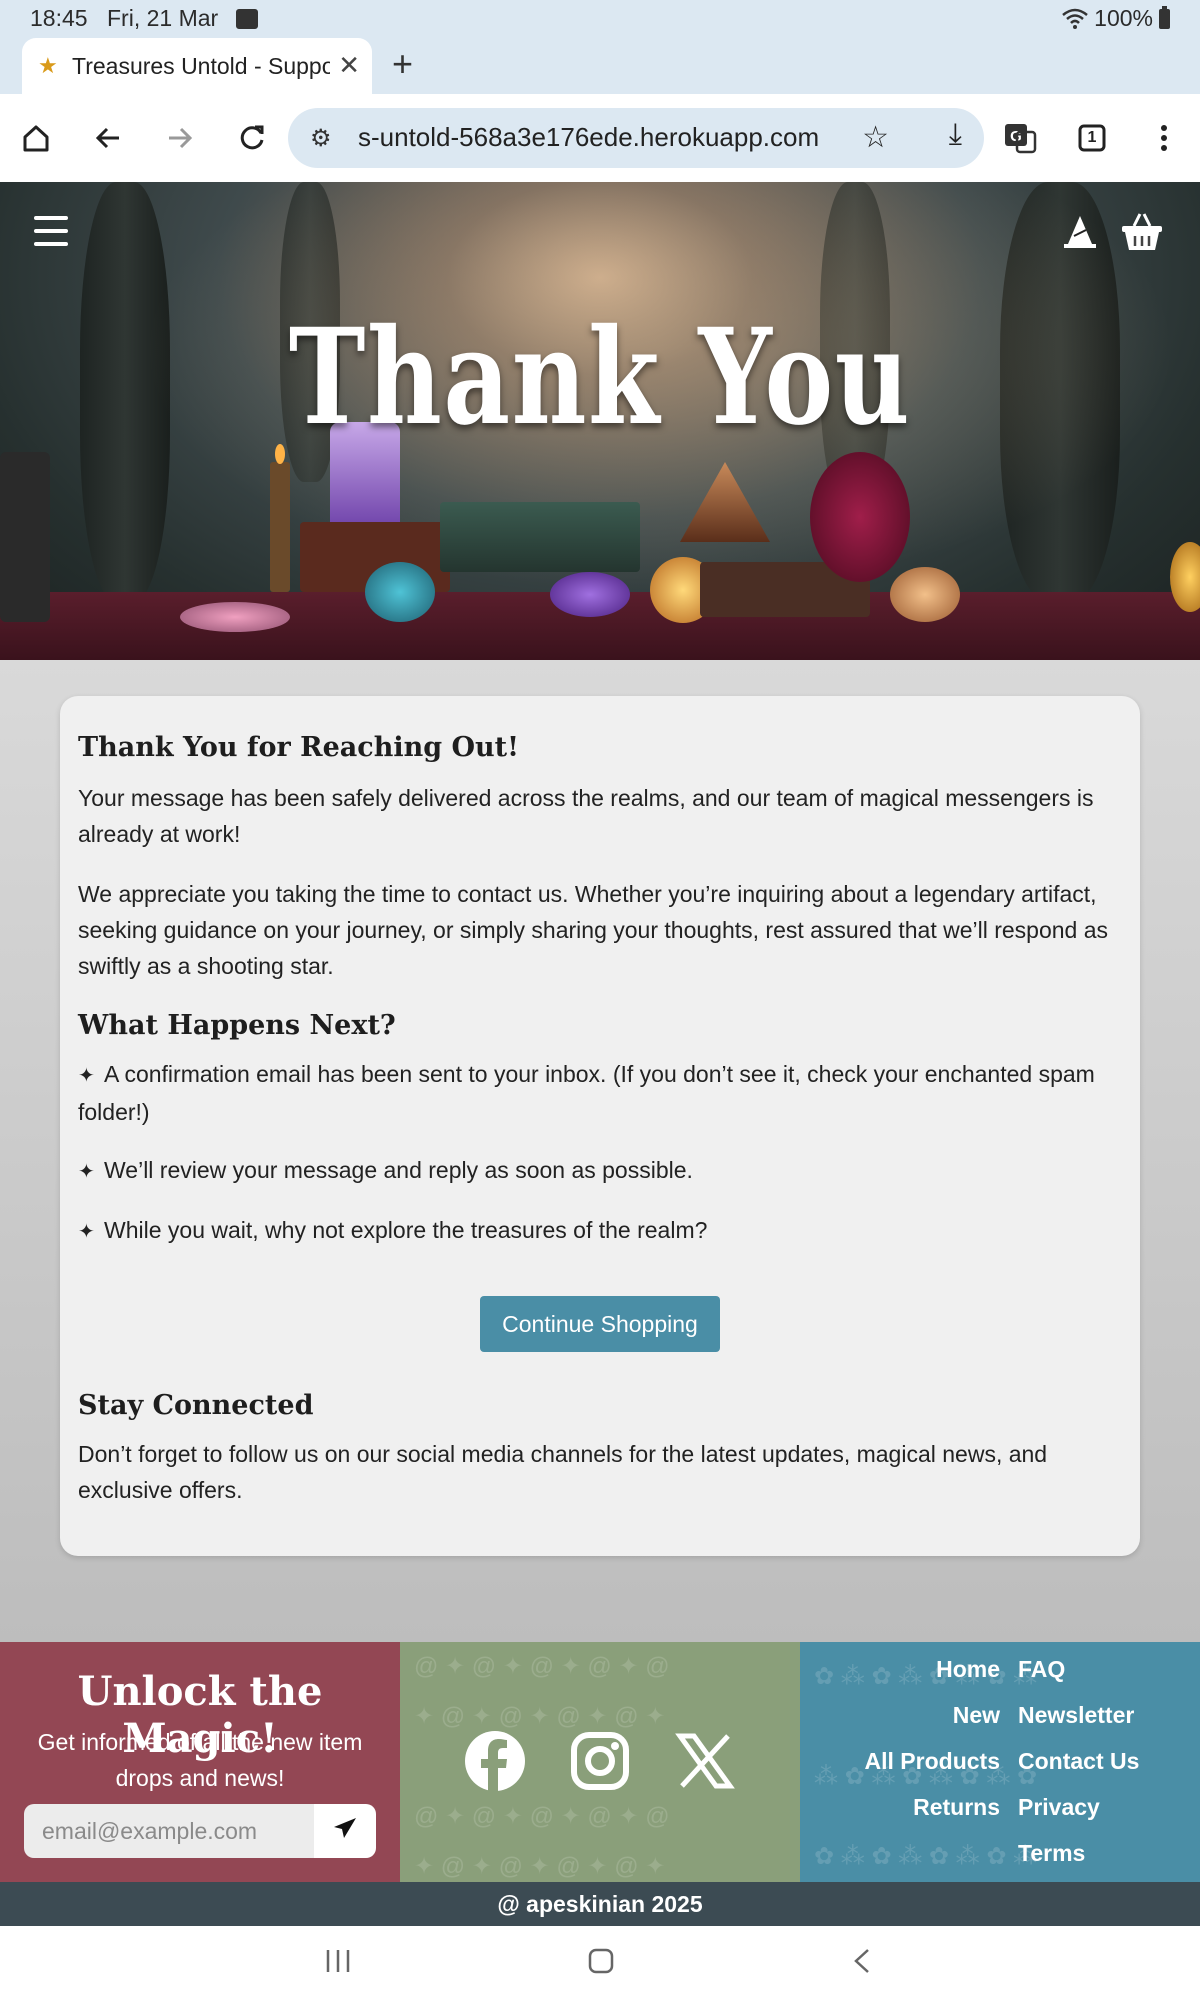  I want to click on tab-strip: ★ Treasures Untold - Support ✕ +, so click(600, 65).